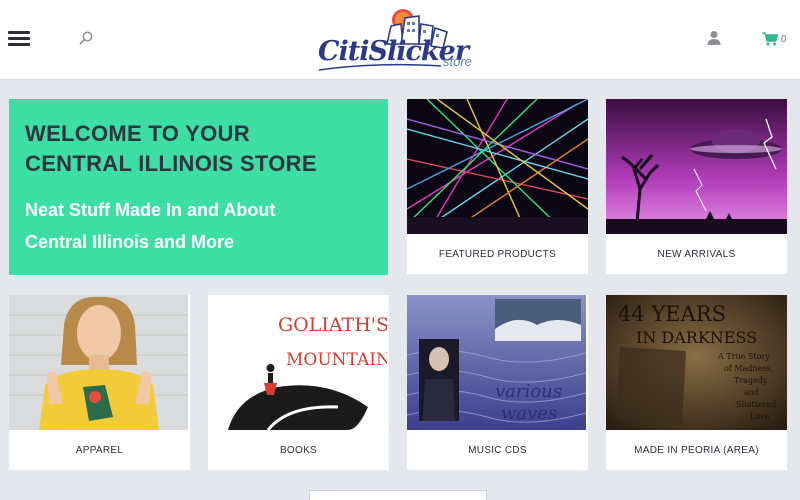 Image resolution: width=800 pixels, height=500 pixels. Describe the element at coordinates (19, 39) in the screenshot. I see `menu-icon` at that location.